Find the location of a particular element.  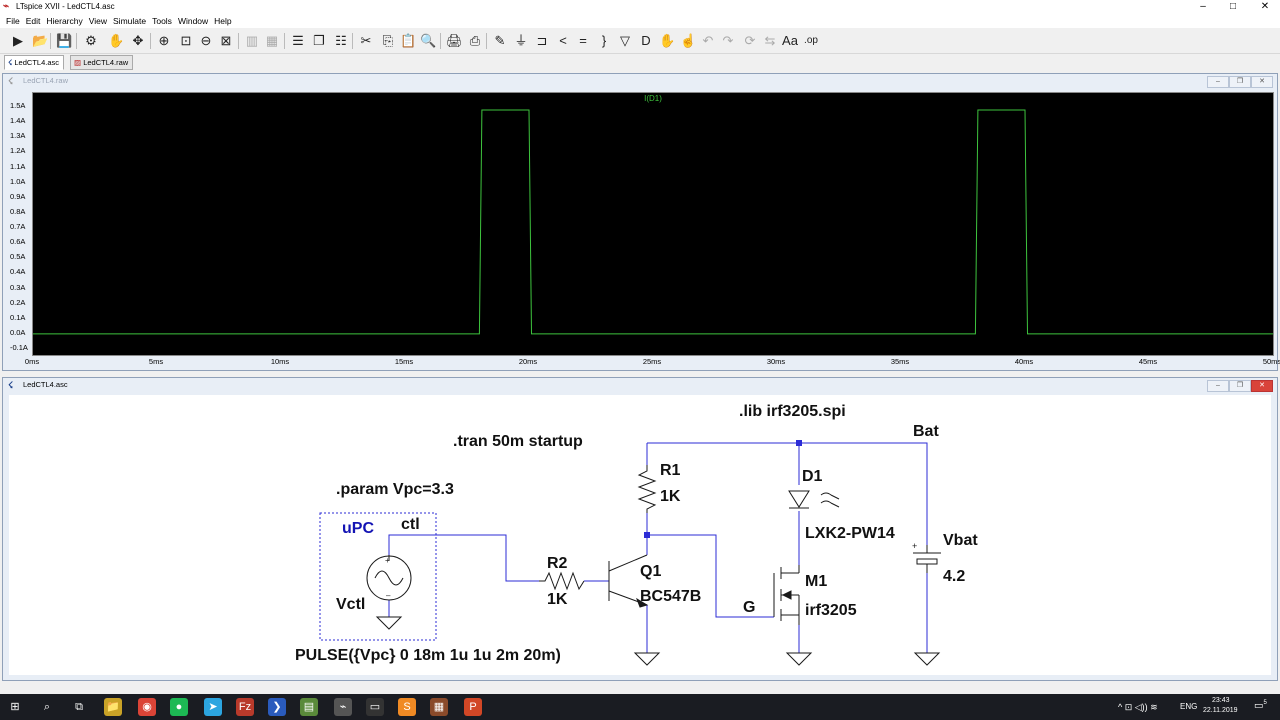

chrome-icon: ◉ is located at coordinates (147, 707).